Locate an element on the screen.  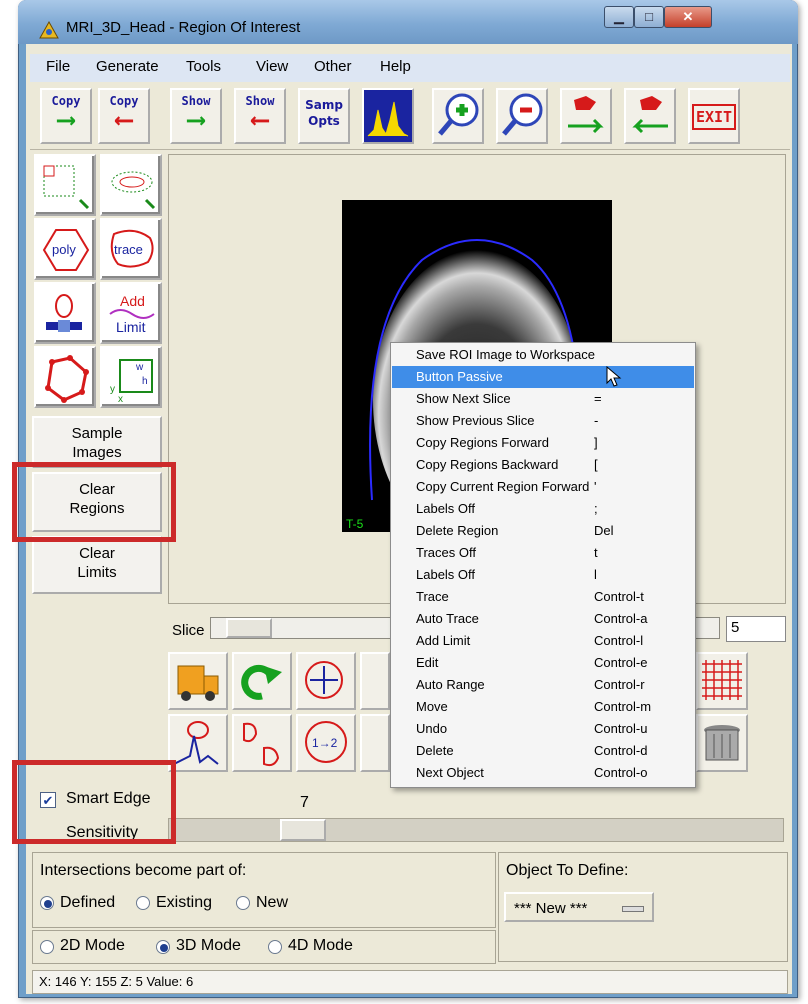
menu-tools: Tools is located at coordinates (203, 66).